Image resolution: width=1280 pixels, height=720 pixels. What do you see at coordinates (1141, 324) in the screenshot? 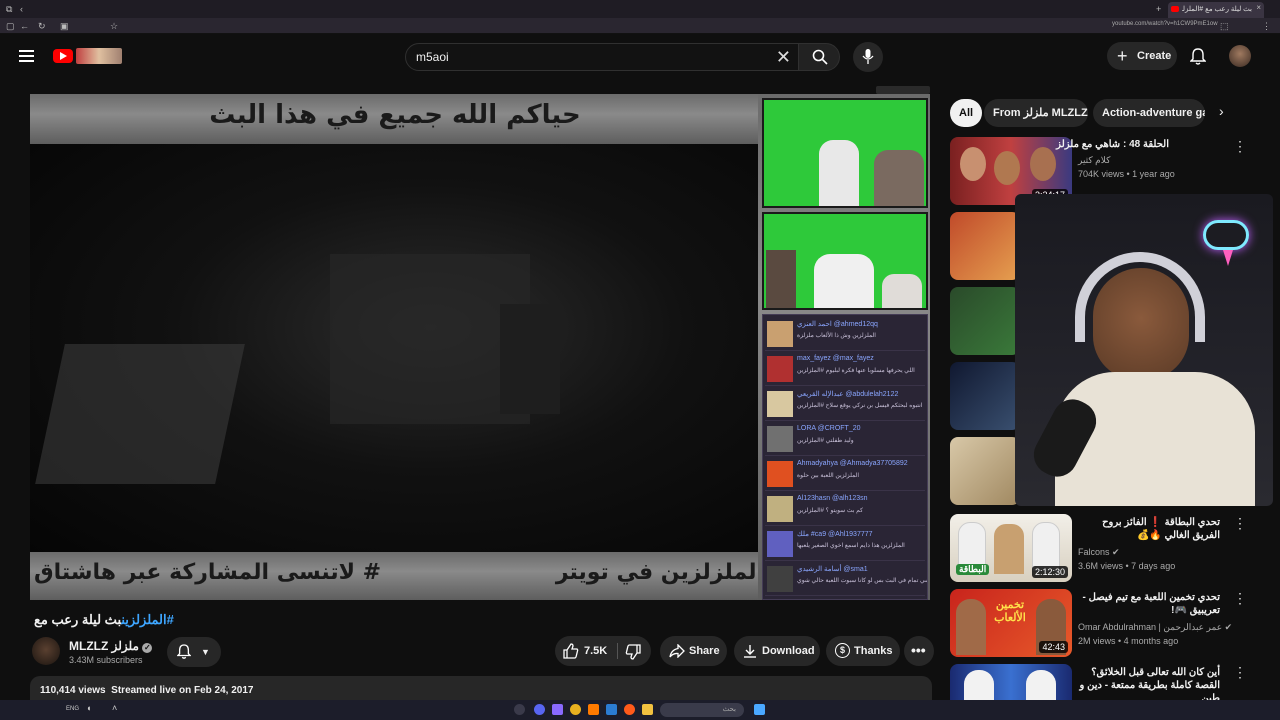
I see `streamer-face` at bounding box center [1141, 324].